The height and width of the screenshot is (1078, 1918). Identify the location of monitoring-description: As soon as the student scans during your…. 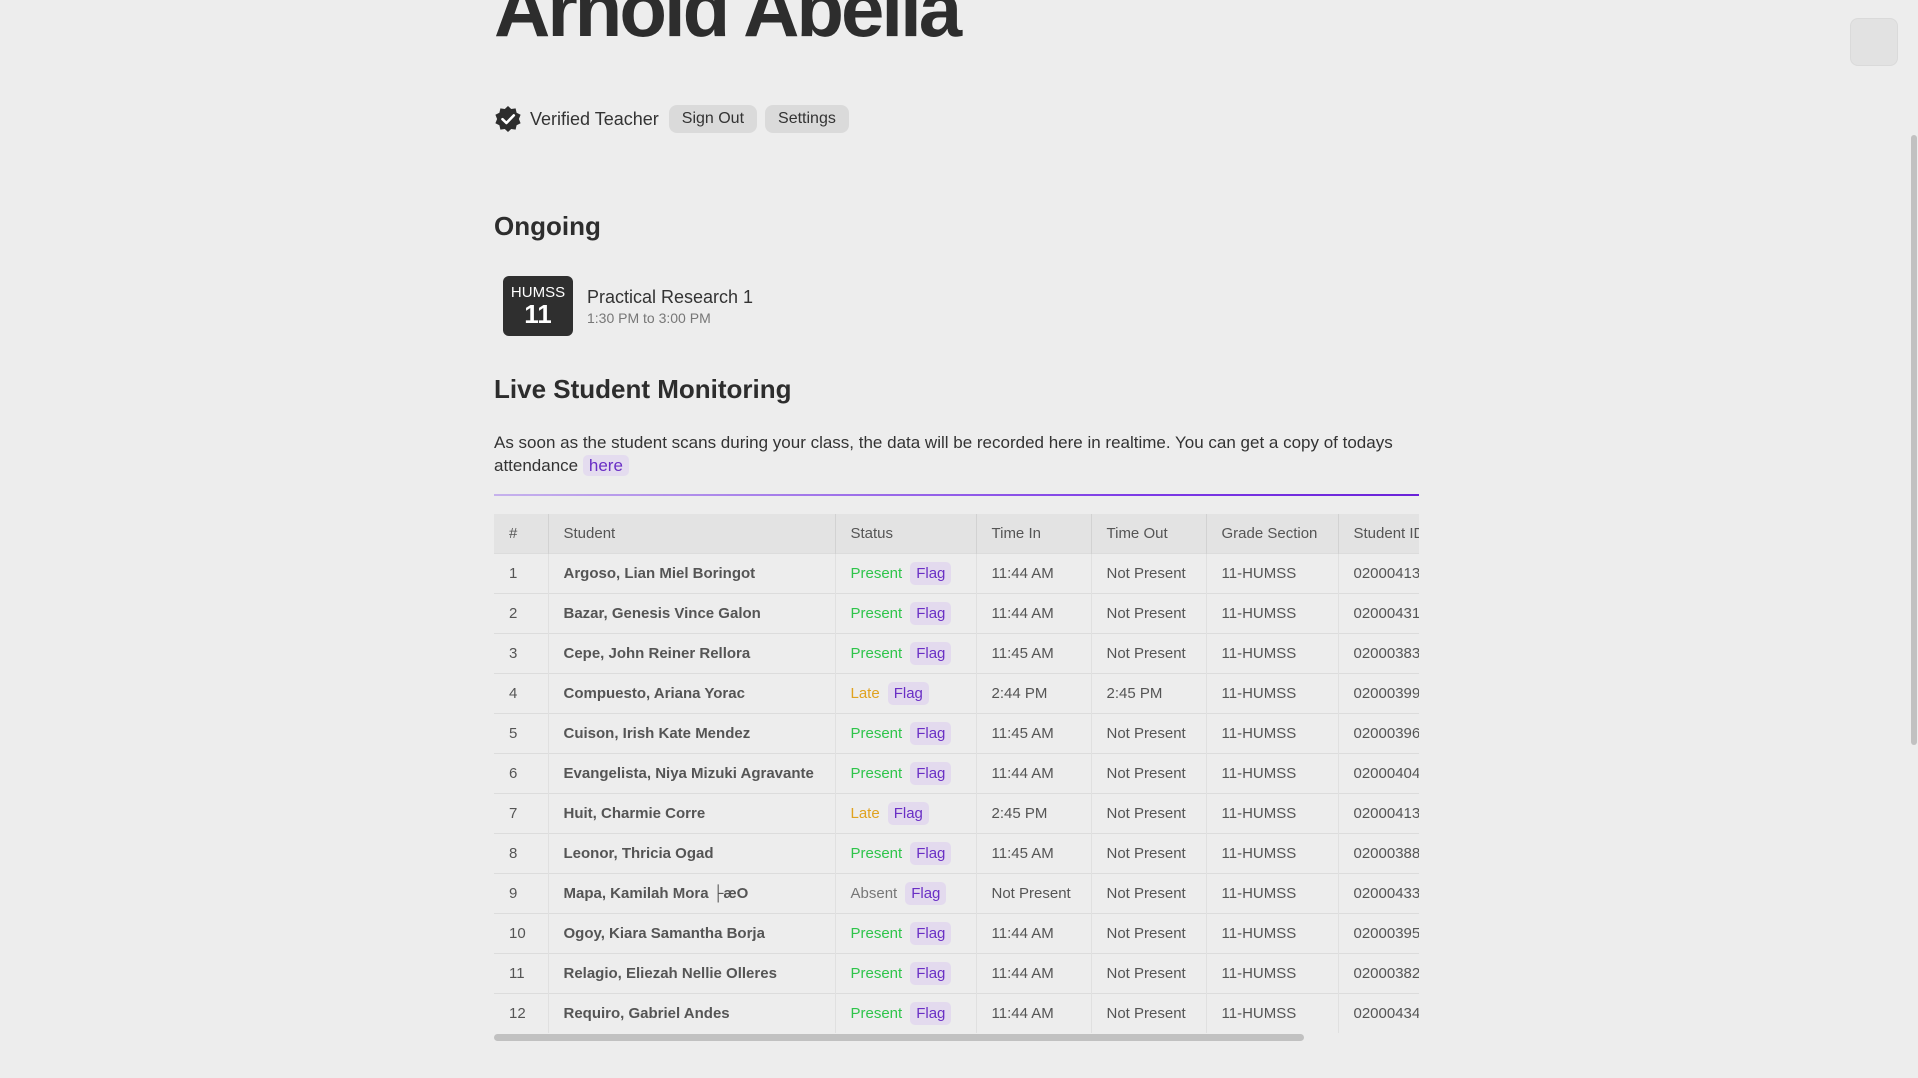
(956, 454).